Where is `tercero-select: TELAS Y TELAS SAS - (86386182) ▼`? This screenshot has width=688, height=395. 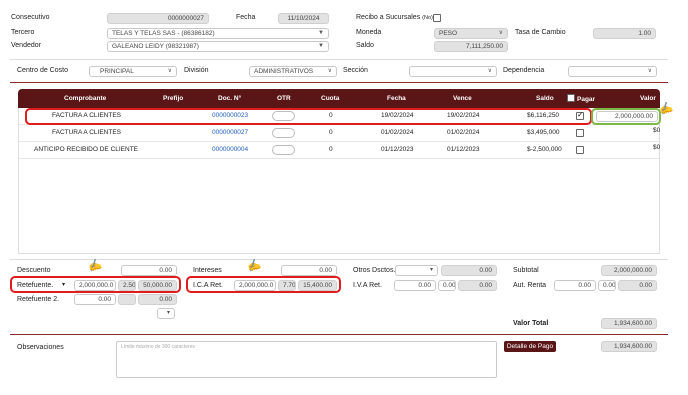
tercero-select: TELAS Y TELAS SAS - (86386182) ▼ is located at coordinates (218, 33).